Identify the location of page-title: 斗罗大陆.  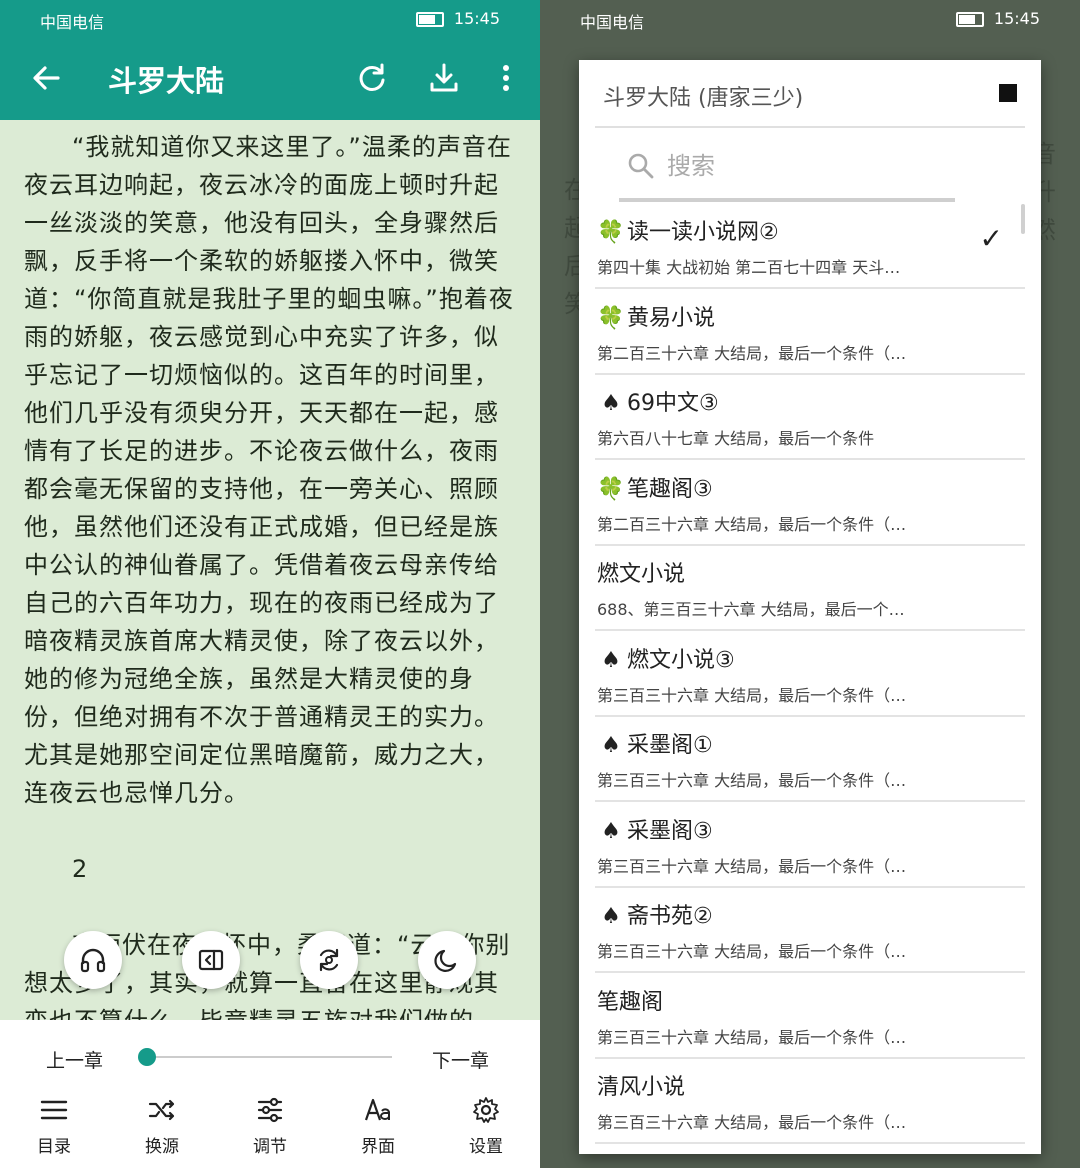
(166, 81).